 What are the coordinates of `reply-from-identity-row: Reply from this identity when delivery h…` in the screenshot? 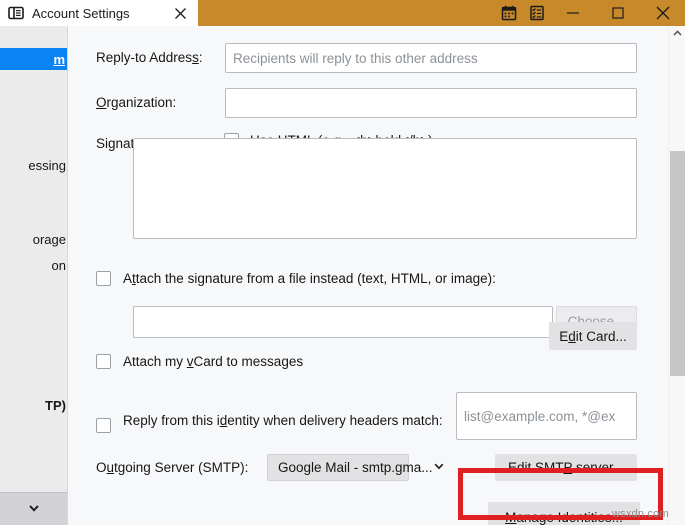 It's located at (274, 421).